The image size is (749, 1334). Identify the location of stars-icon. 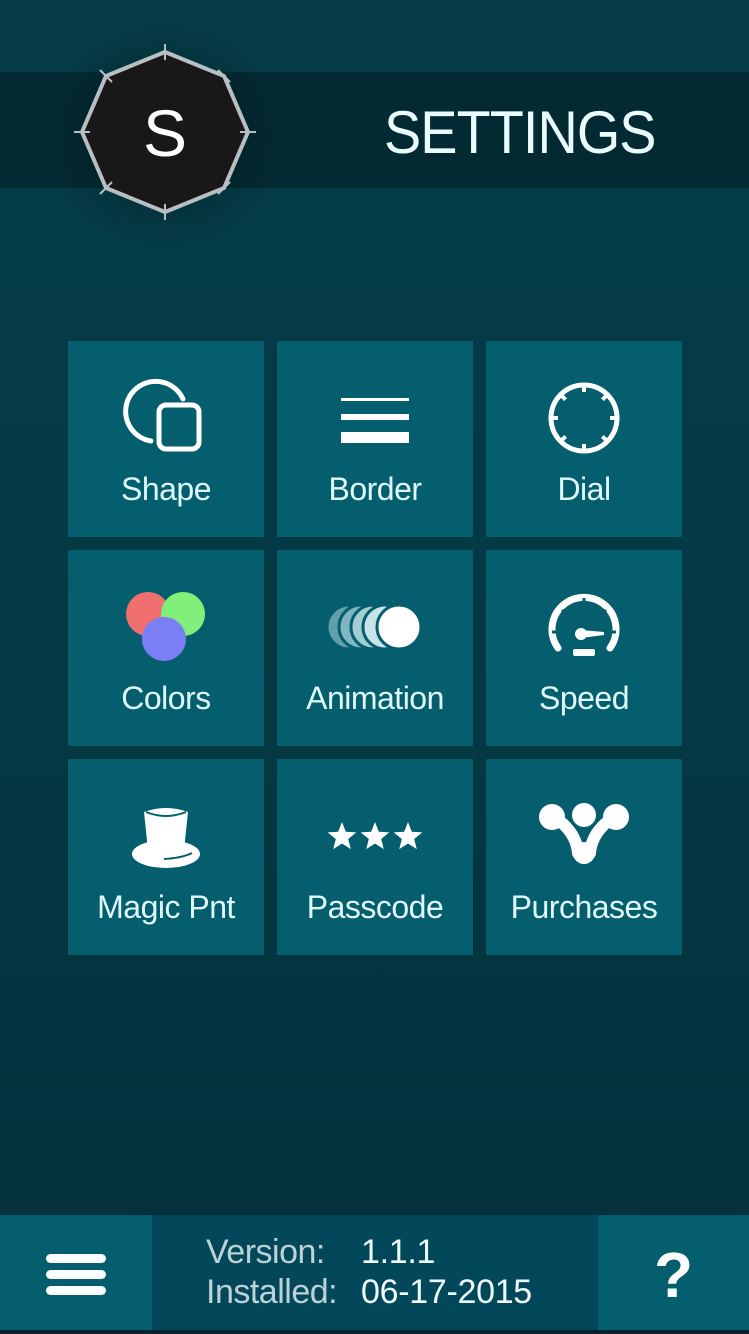
(375, 836).